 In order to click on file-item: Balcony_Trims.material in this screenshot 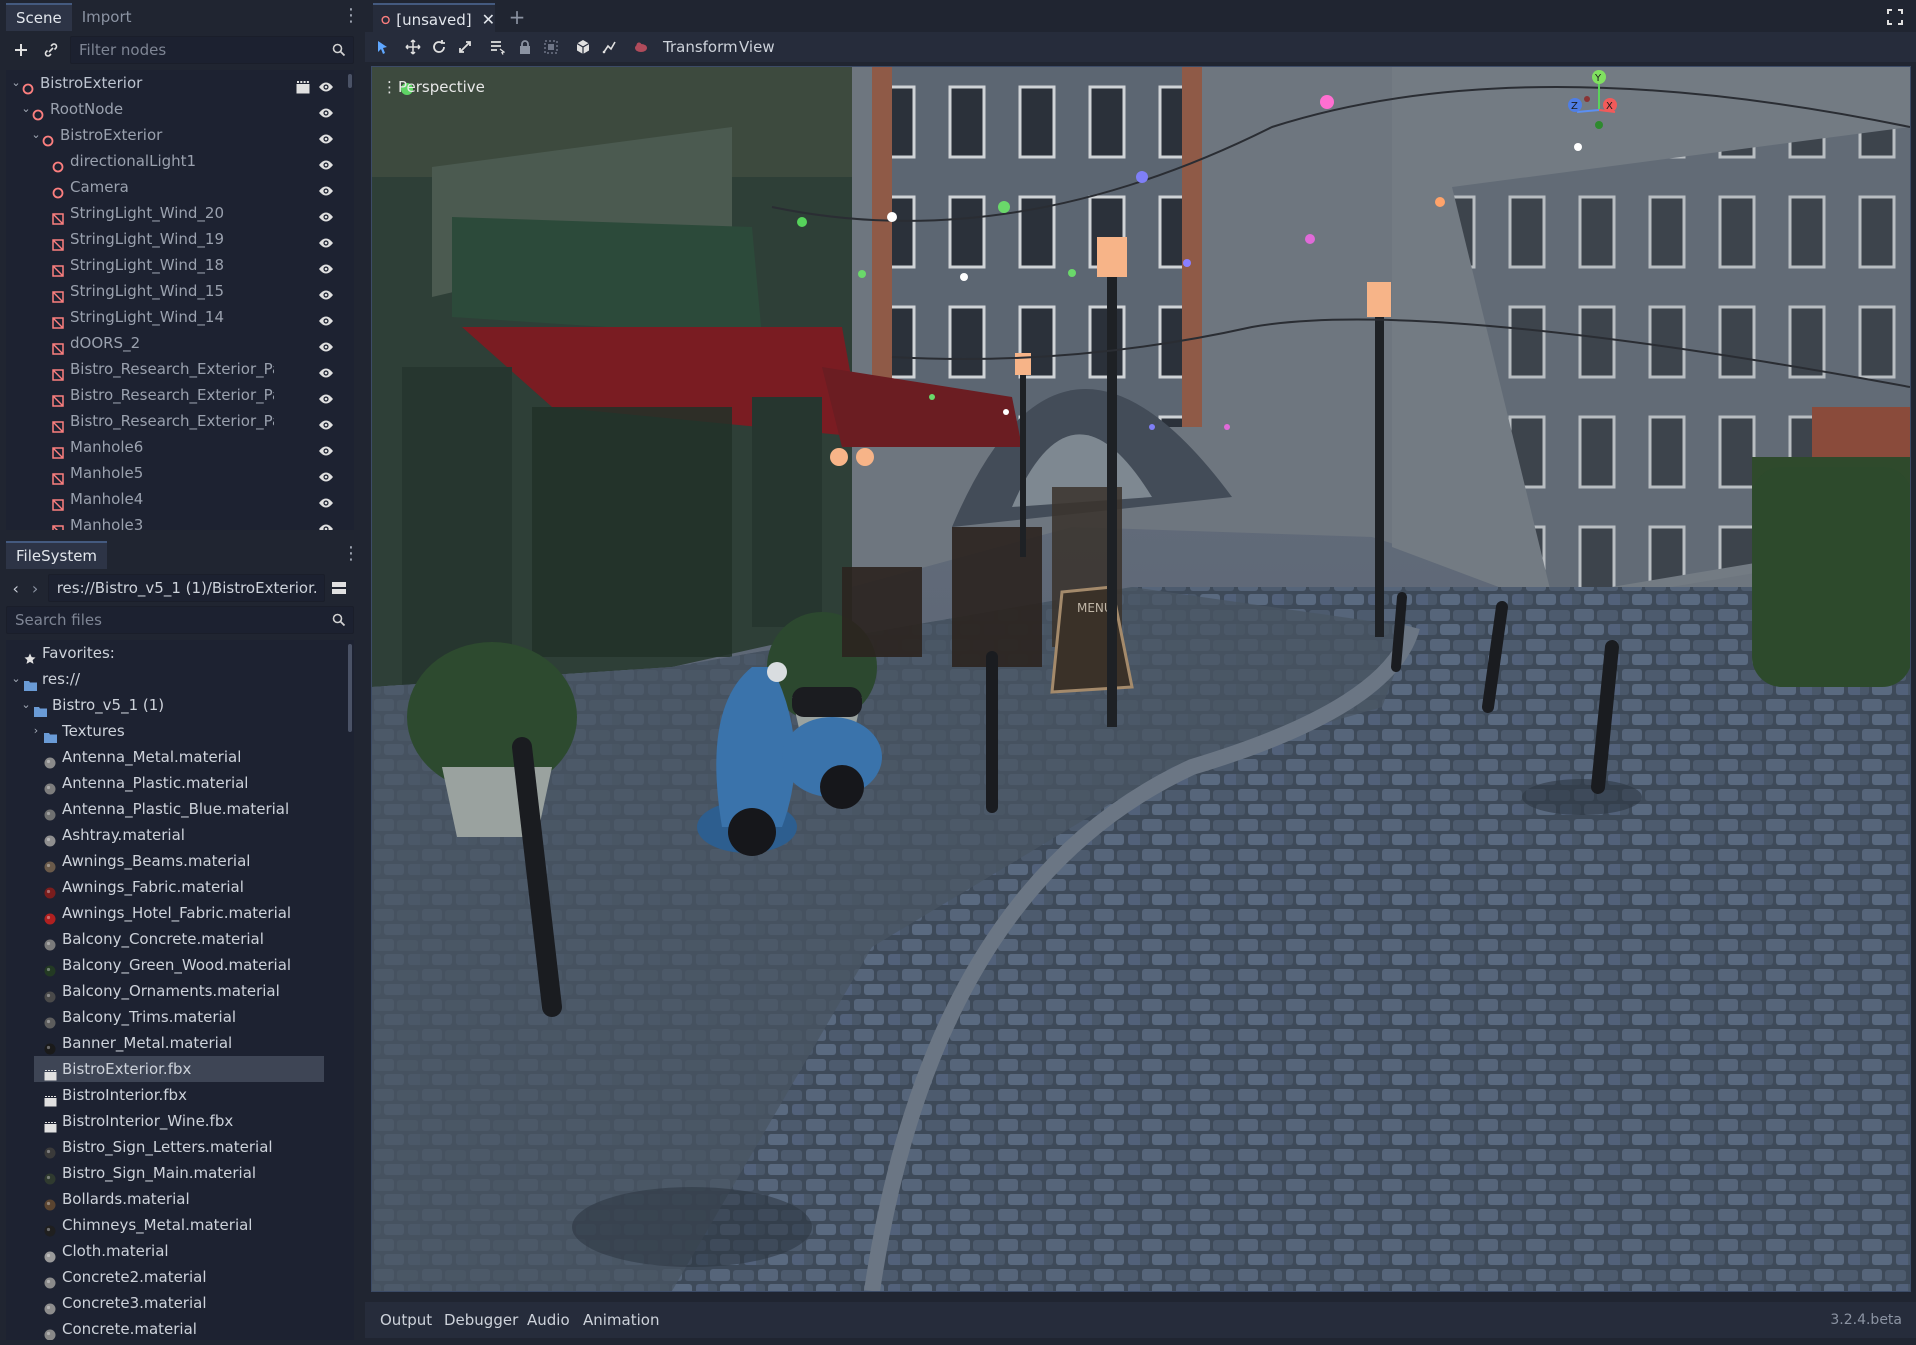, I will do `click(180, 1017)`.